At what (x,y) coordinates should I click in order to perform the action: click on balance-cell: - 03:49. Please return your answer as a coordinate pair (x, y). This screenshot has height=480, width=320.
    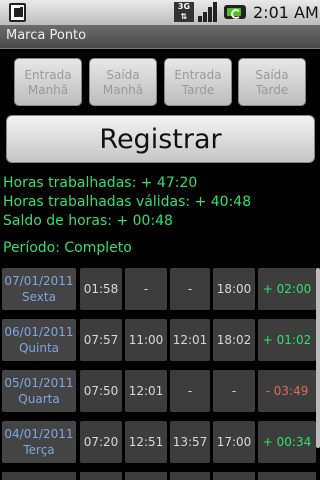
    Looking at the image, I should click on (287, 391).